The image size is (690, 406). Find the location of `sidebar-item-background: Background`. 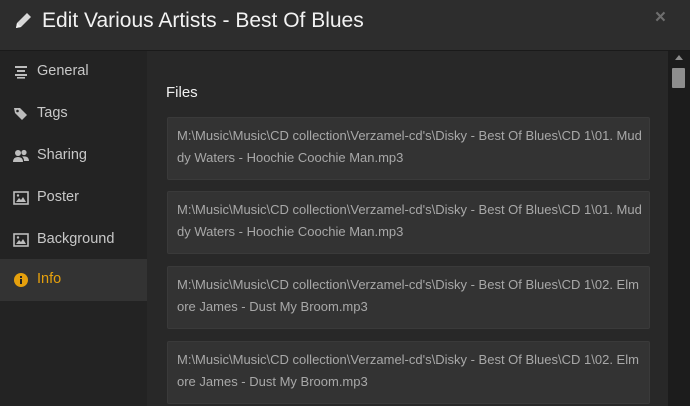

sidebar-item-background: Background is located at coordinates (73, 240).